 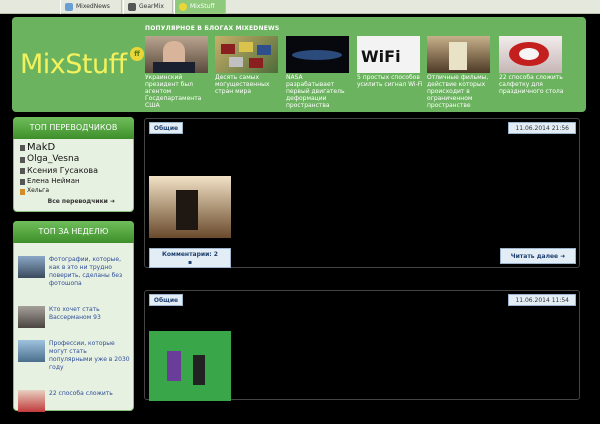 What do you see at coordinates (62, 170) in the screenshot?
I see `translator-name: Ксения Гусакова` at bounding box center [62, 170].